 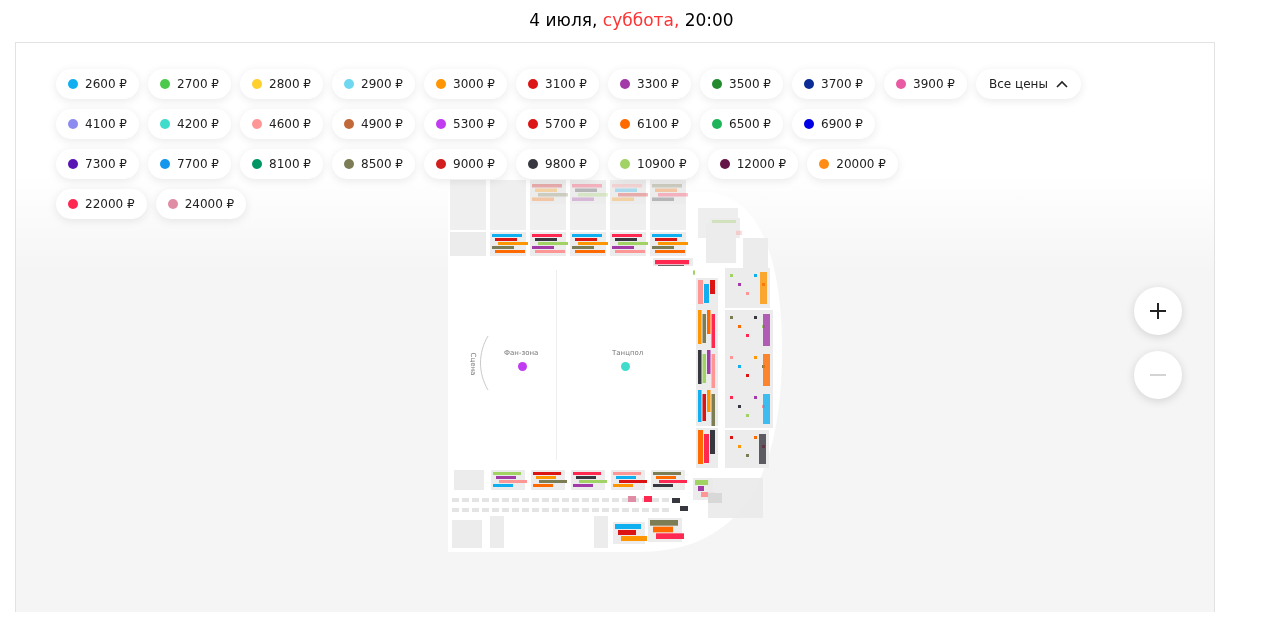 I want to click on price-filter-chip: 6900 ₽, so click(x=833, y=124).